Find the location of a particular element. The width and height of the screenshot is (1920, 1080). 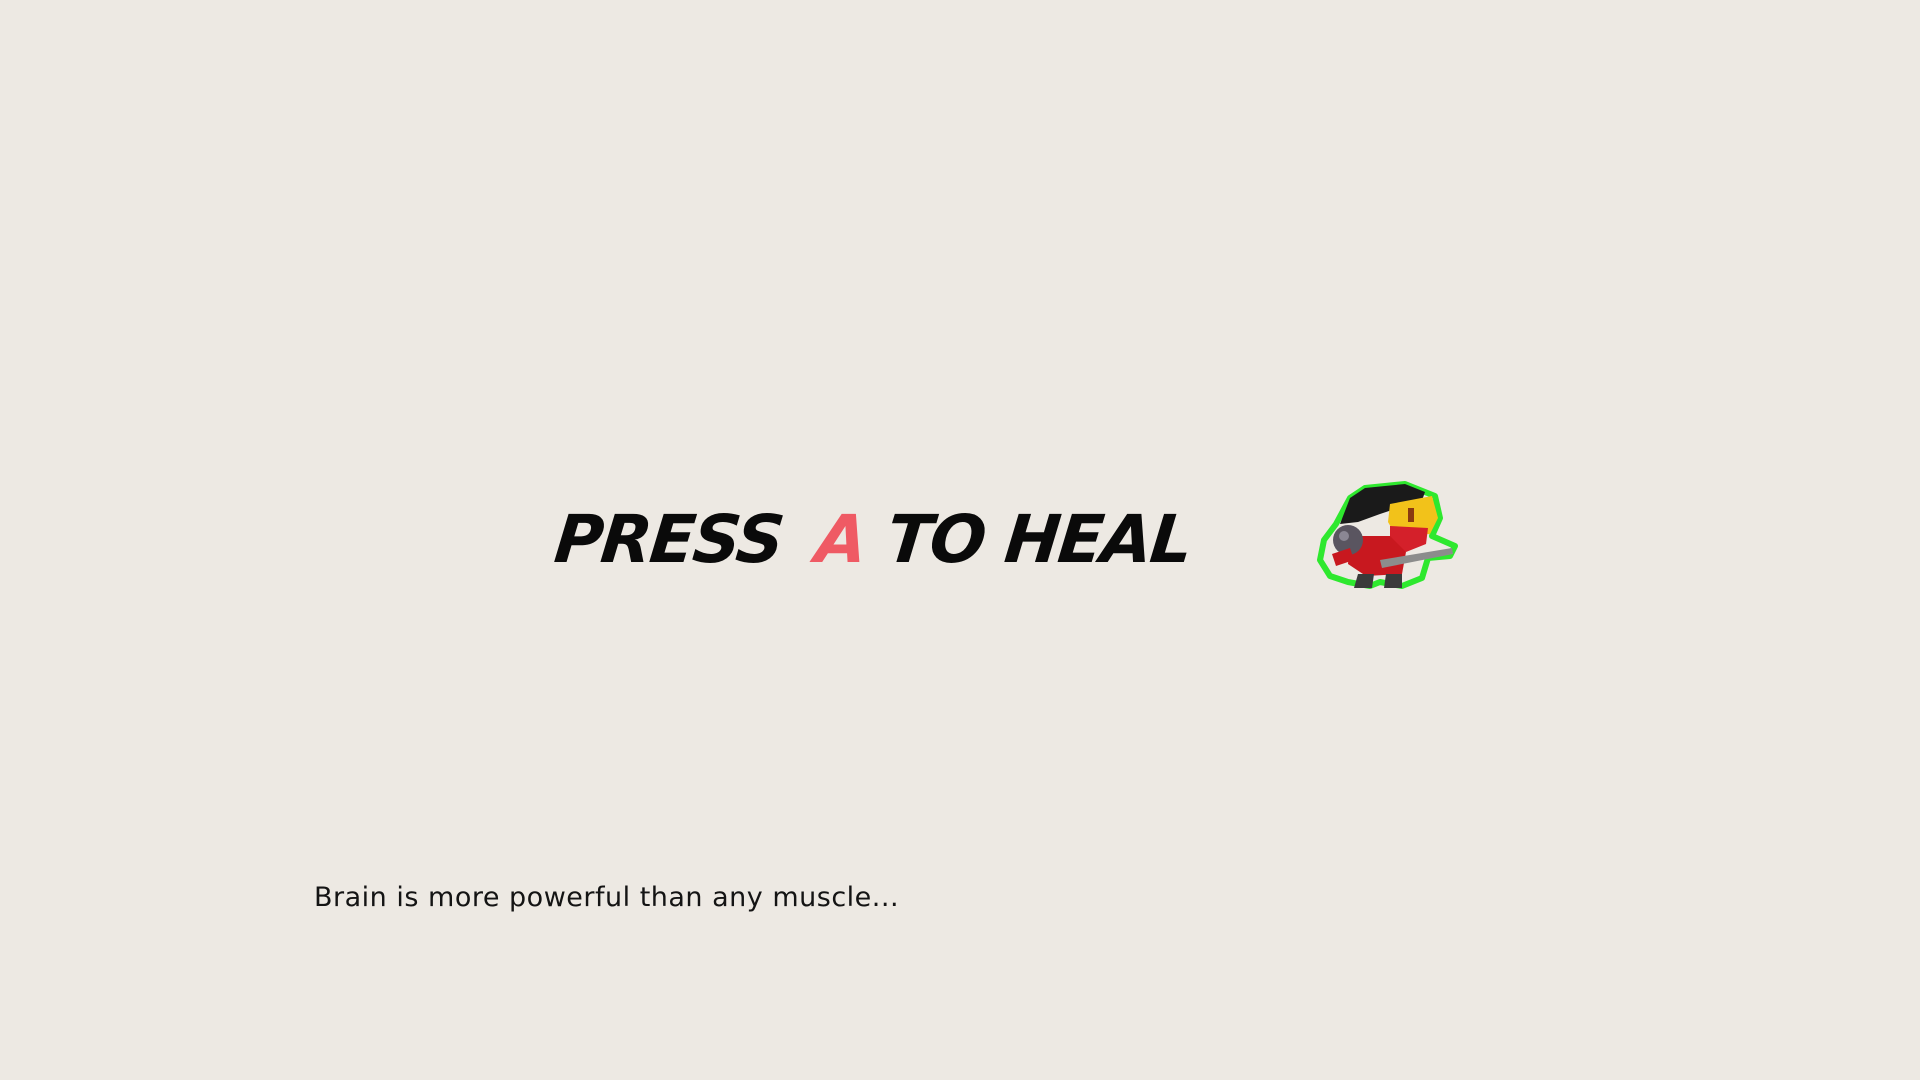

ninja-character-sprite-icon is located at coordinates (1387, 535).